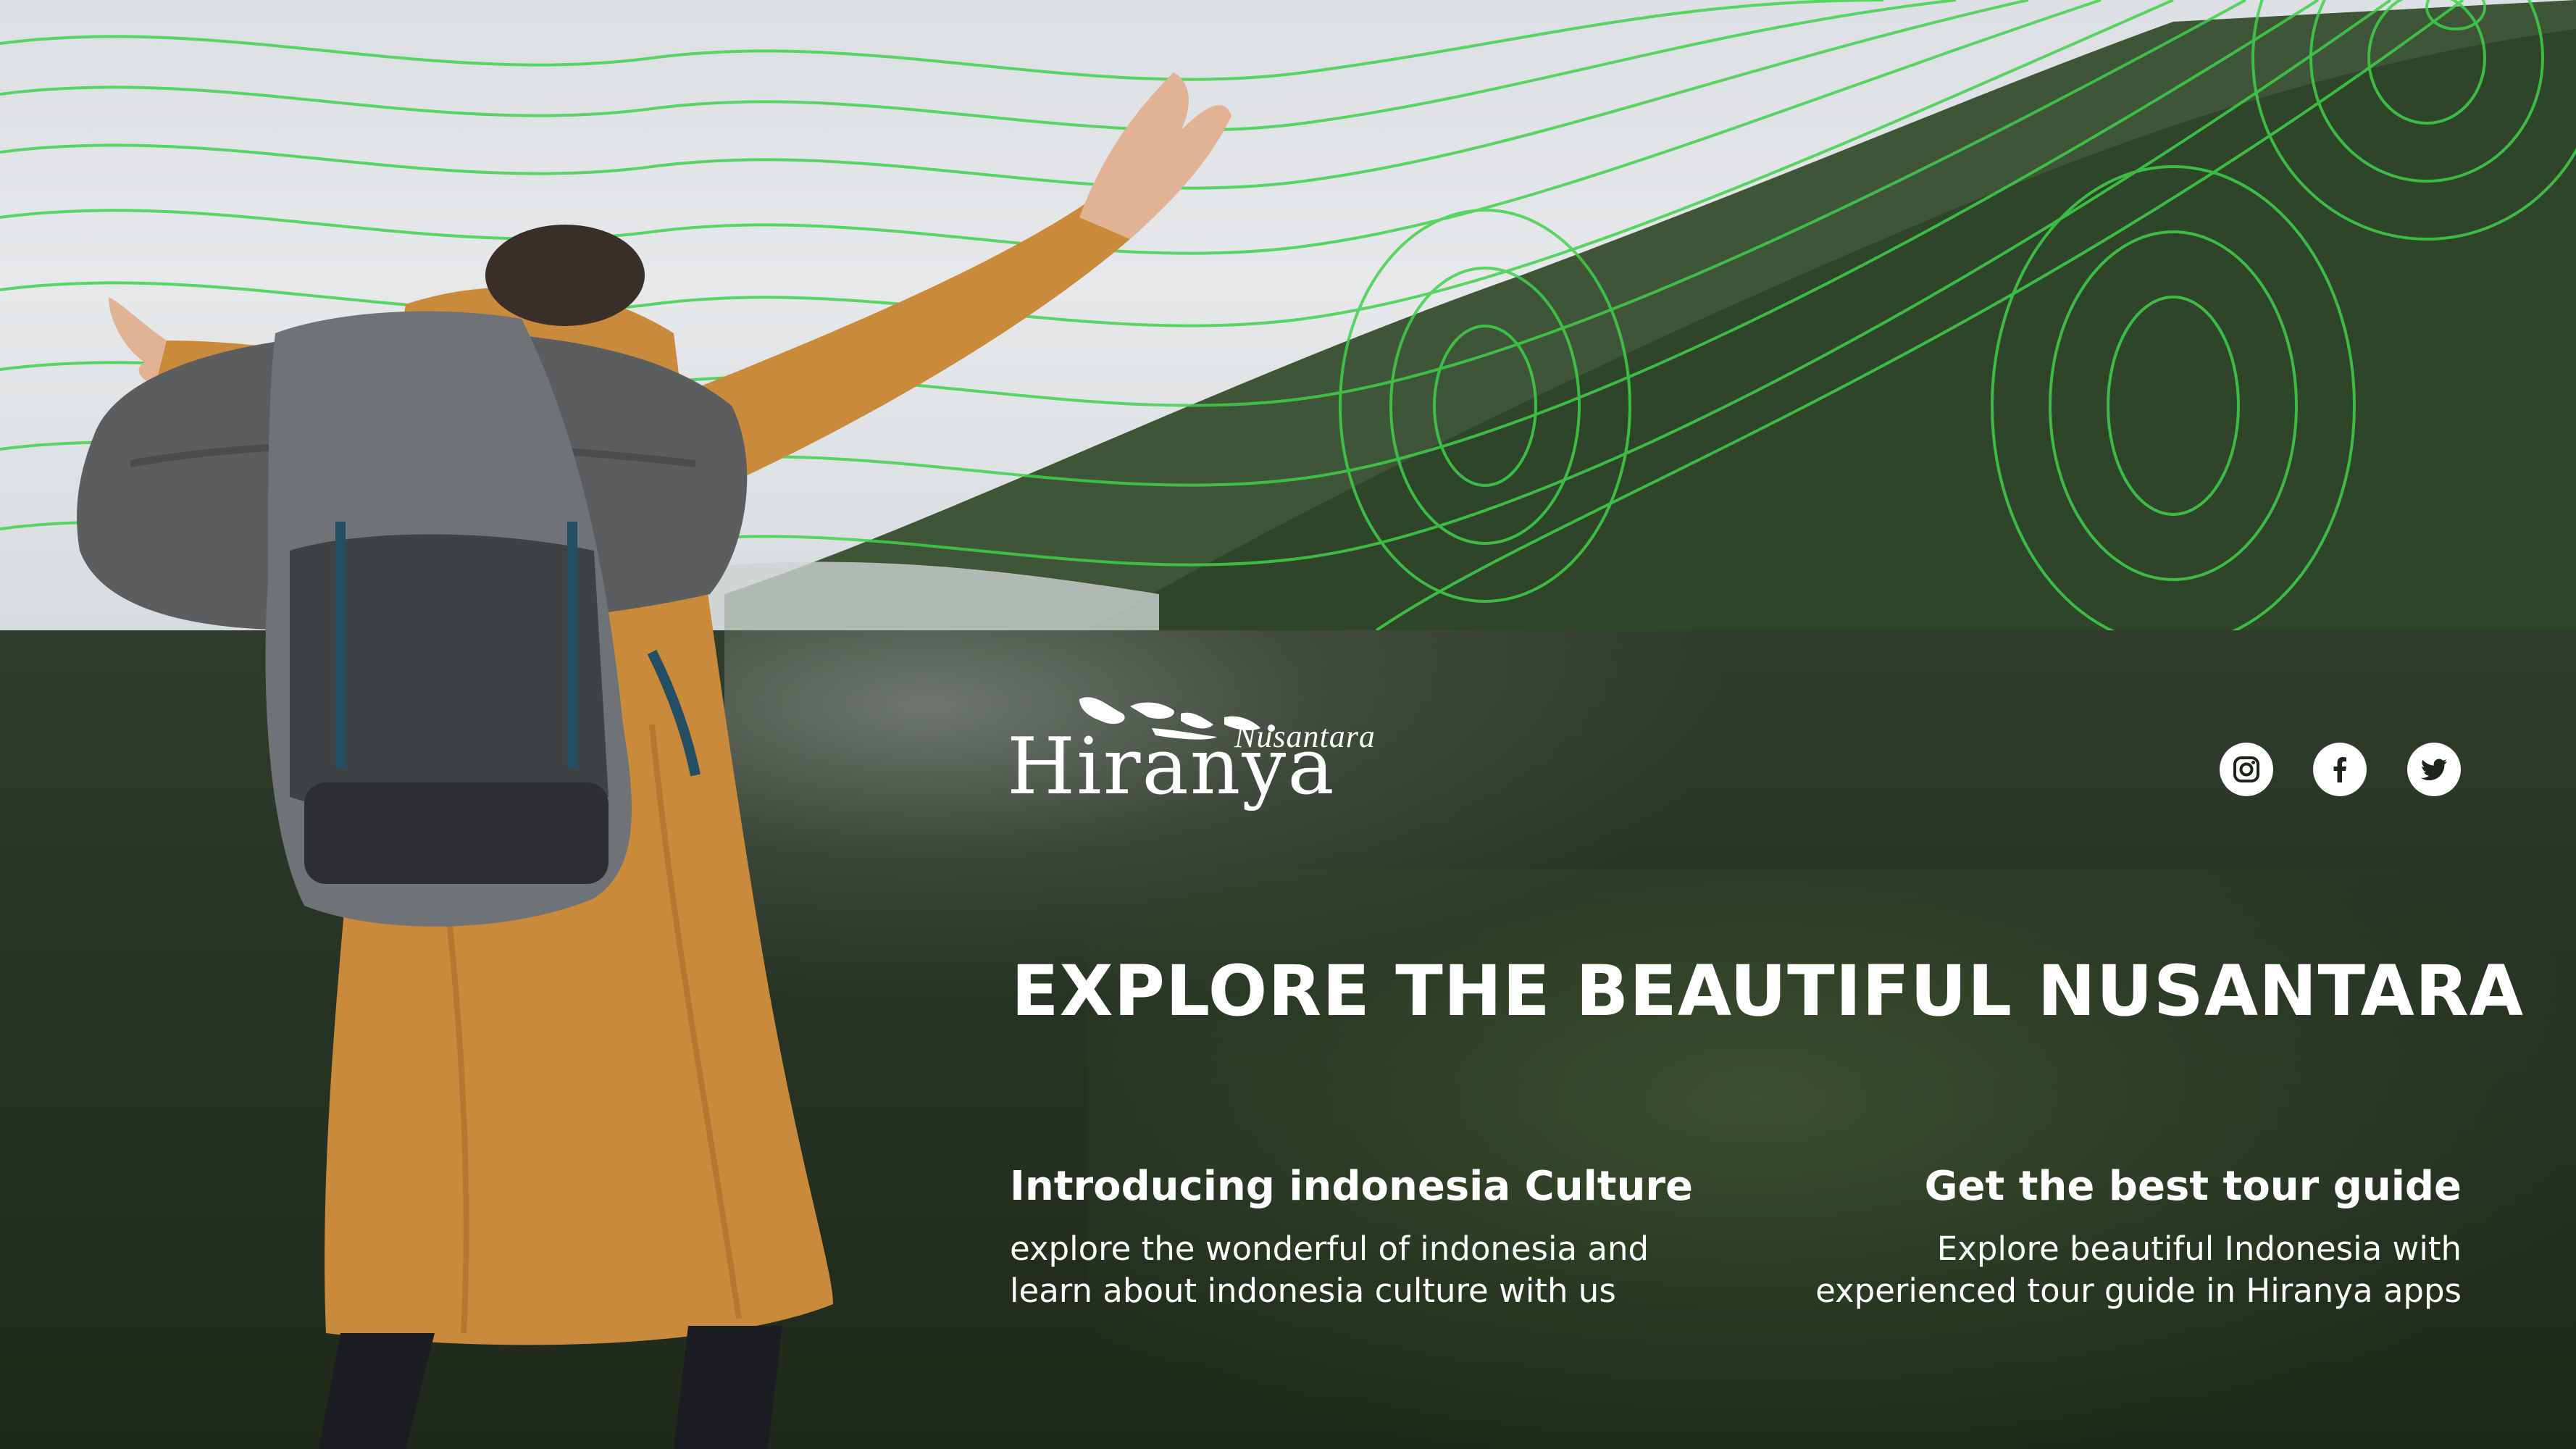 This screenshot has height=1449, width=2576. Describe the element at coordinates (2138, 1291) in the screenshot. I see `feature-guide-line: experienced tour guide in Hiranya apps` at that location.